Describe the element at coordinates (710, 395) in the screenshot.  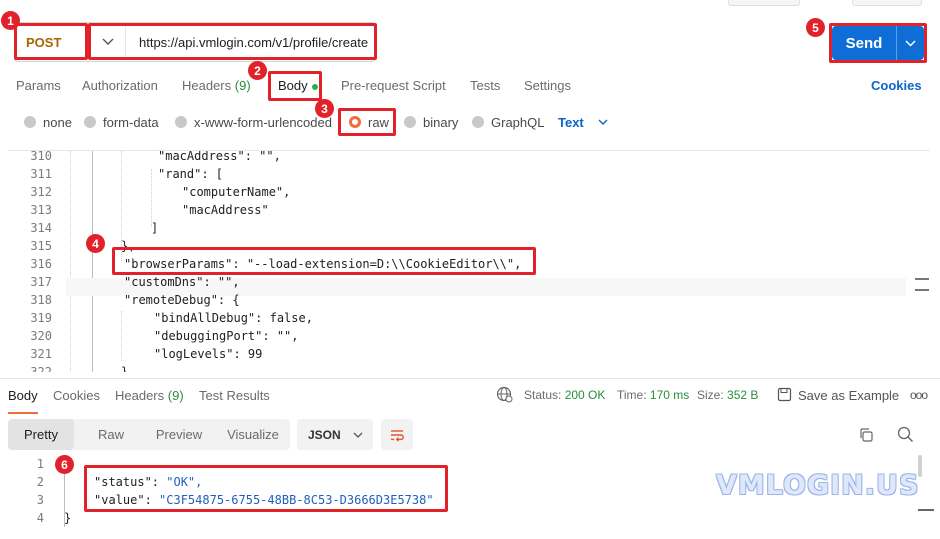
I see `size-label: Size:` at that location.